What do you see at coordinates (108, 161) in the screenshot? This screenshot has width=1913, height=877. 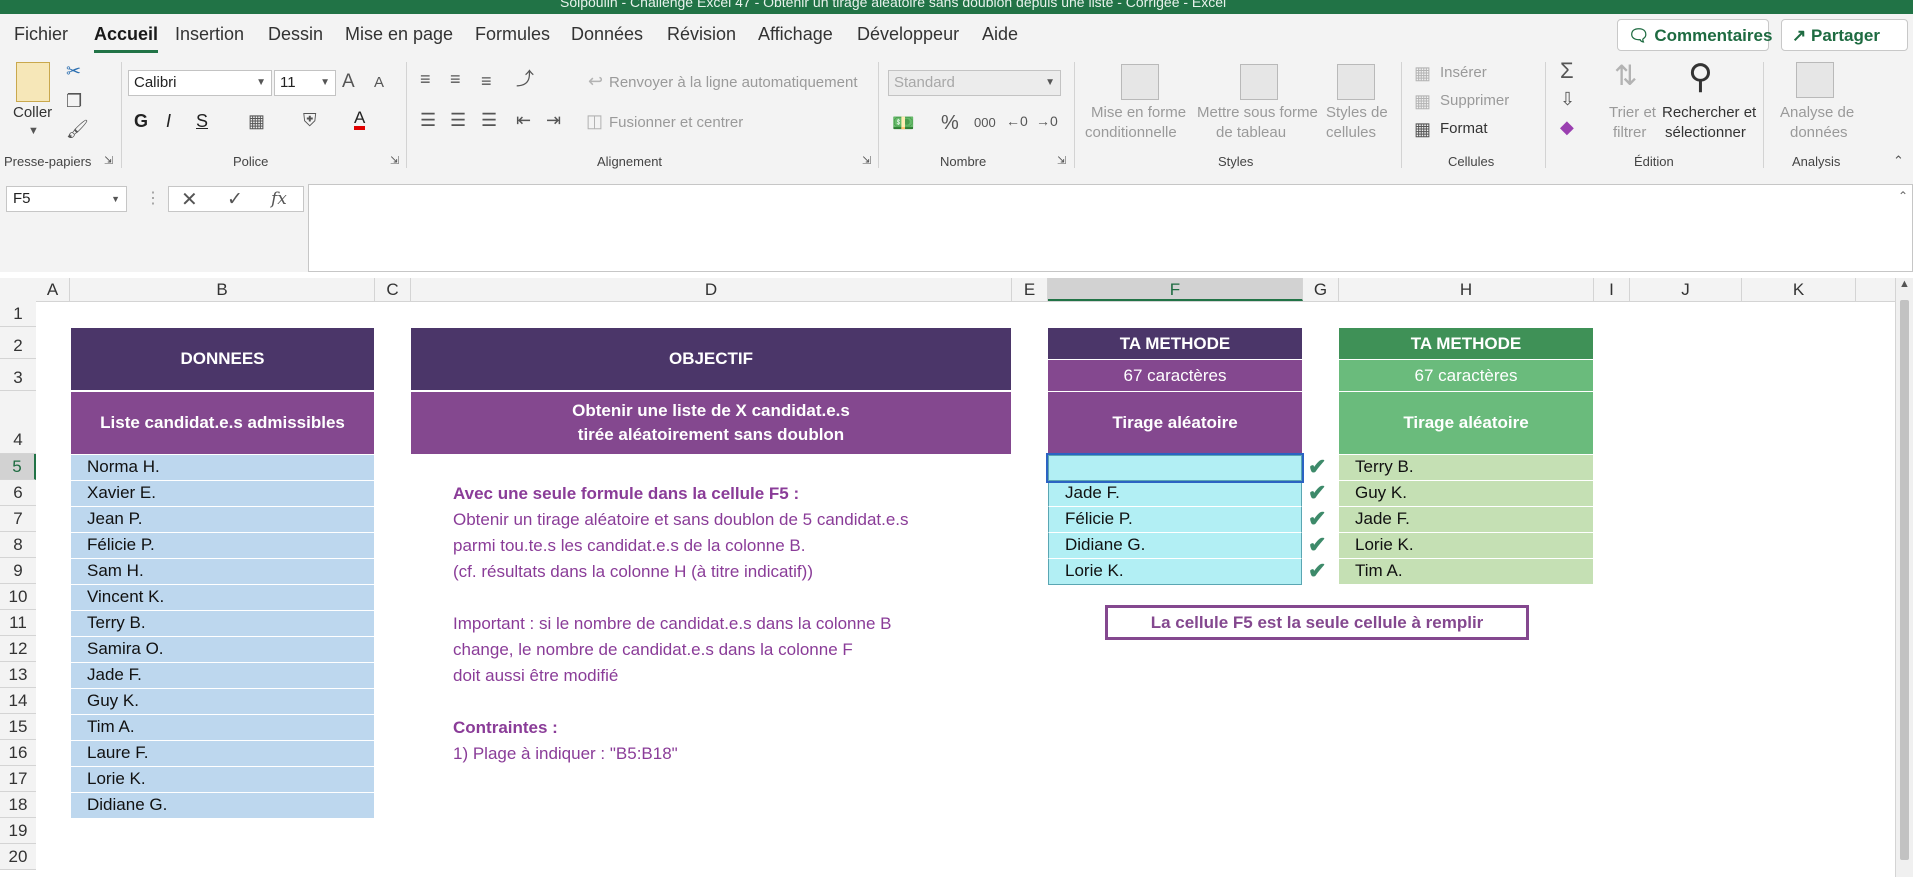 I see `clipboard-launcher-icon: ⇲` at bounding box center [108, 161].